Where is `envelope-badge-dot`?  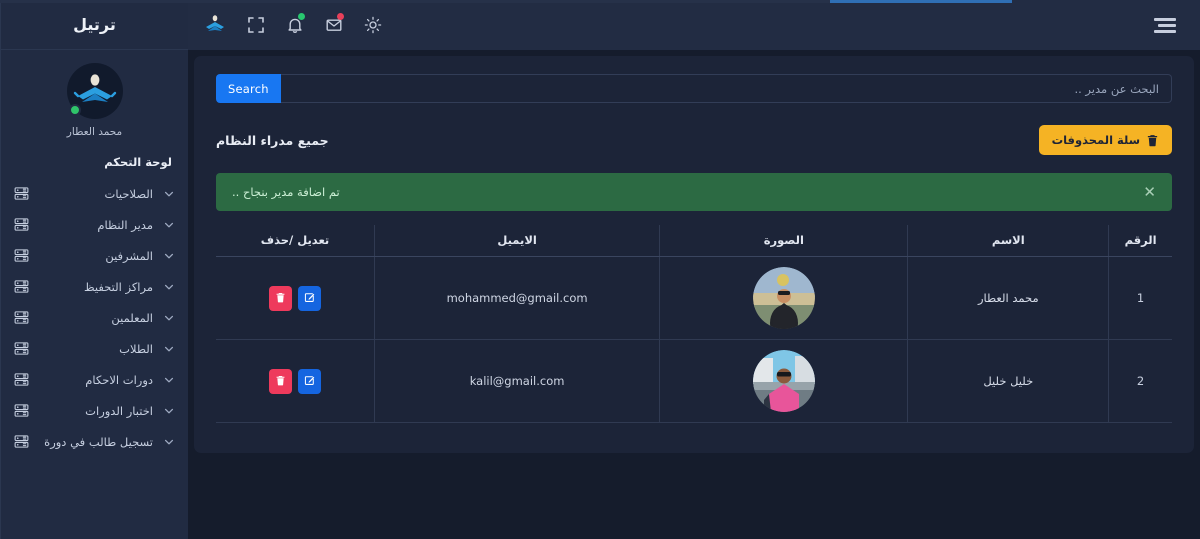 envelope-badge-dot is located at coordinates (340, 16).